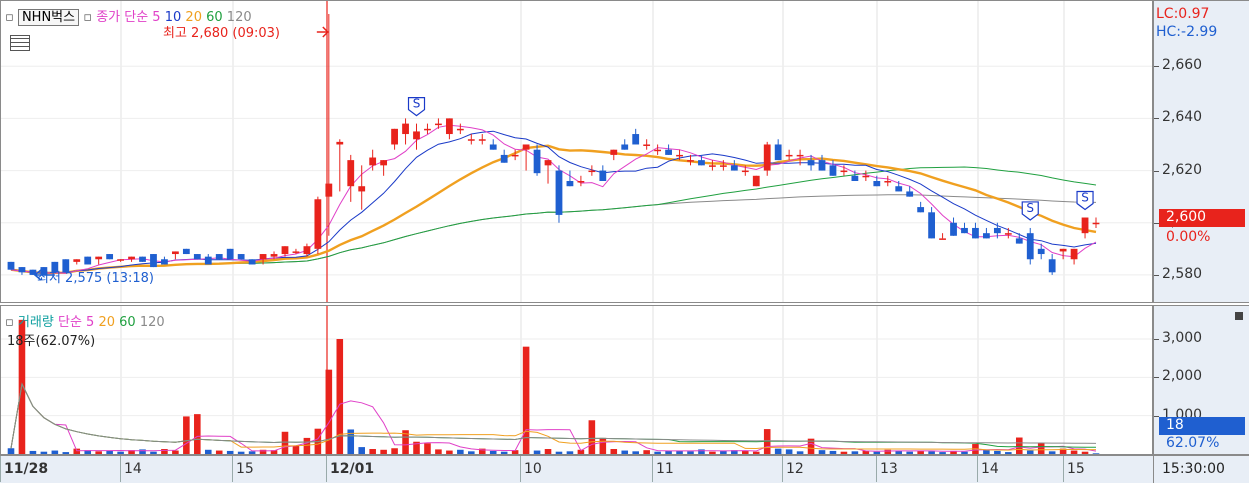  What do you see at coordinates (35, 322) in the screenshot?
I see `volume-title: 거래량` at bounding box center [35, 322].